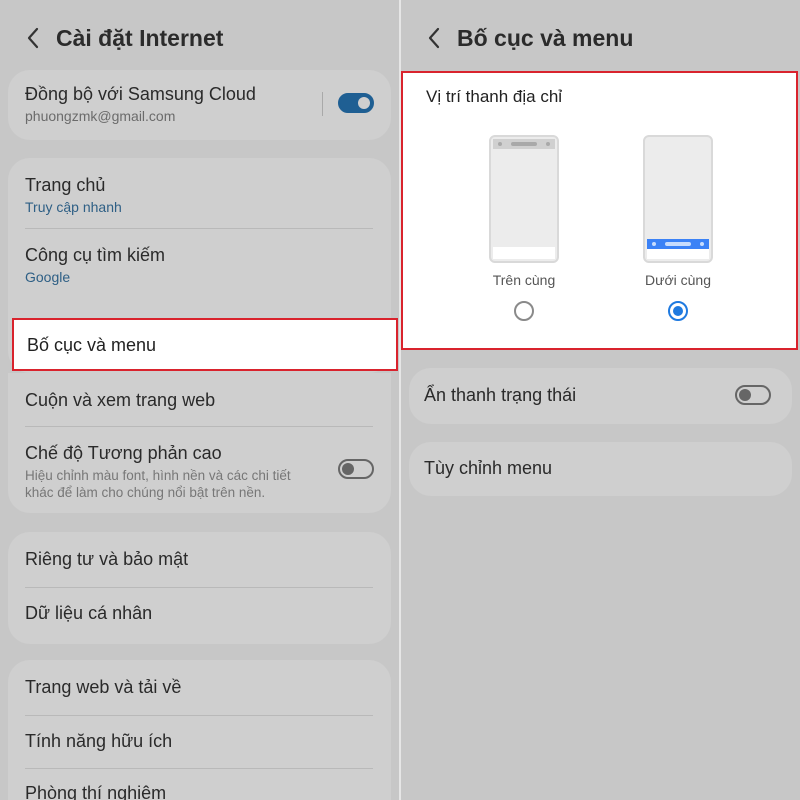 Image resolution: width=800 pixels, height=800 pixels. What do you see at coordinates (199, 791) in the screenshot?
I see `labs-row: Phòng thí nghiệm` at bounding box center [199, 791].